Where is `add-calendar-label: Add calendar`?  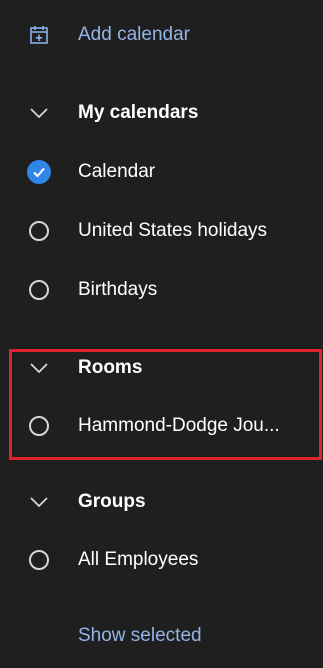 add-calendar-label: Add calendar is located at coordinates (134, 34).